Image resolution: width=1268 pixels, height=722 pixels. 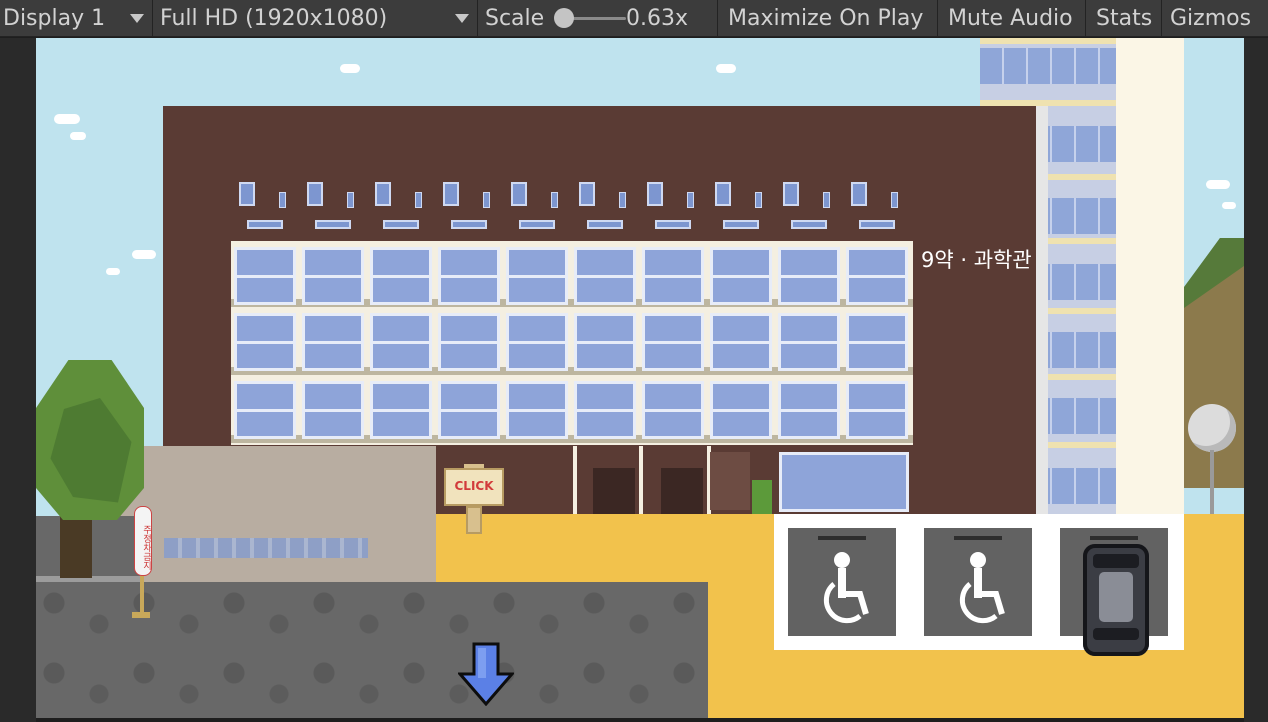 What do you see at coordinates (1212, 428) in the screenshot?
I see `street-lamp` at bounding box center [1212, 428].